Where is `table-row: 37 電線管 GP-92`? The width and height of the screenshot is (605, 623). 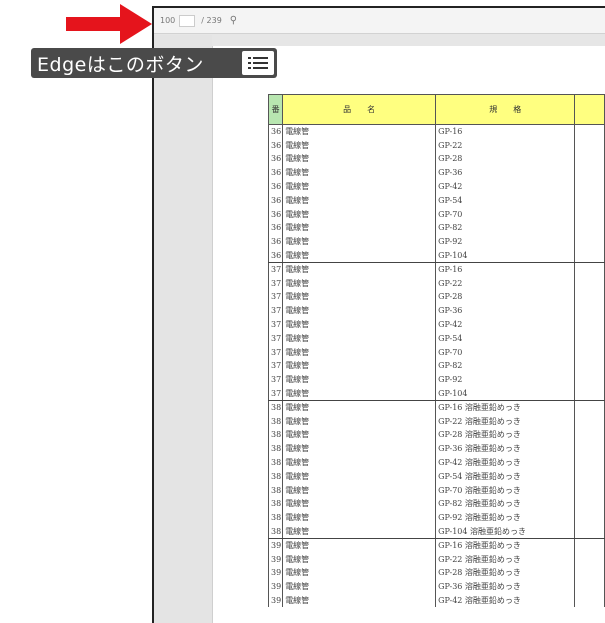
table-row: 37 電線管 GP-92 is located at coordinates (436, 379).